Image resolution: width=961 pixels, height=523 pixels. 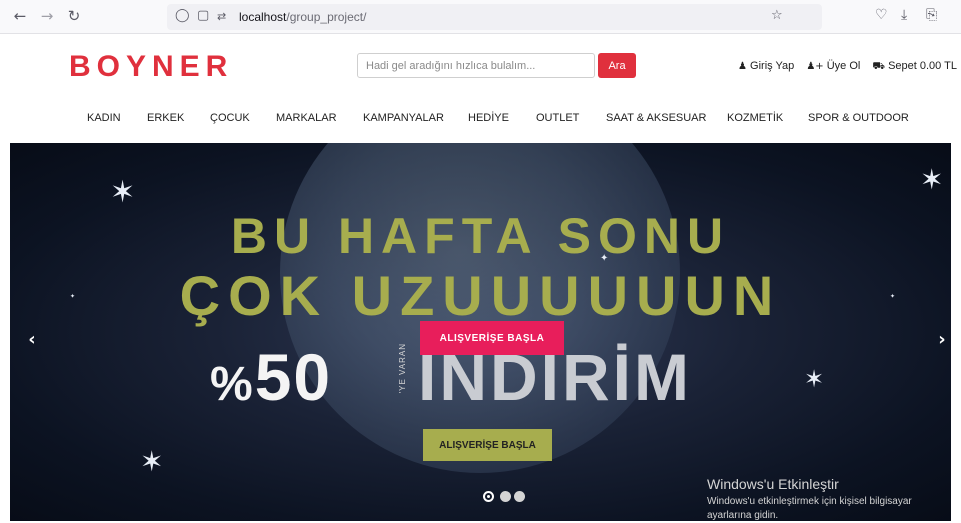 I want to click on category-item: KADIN, so click(x=104, y=118).